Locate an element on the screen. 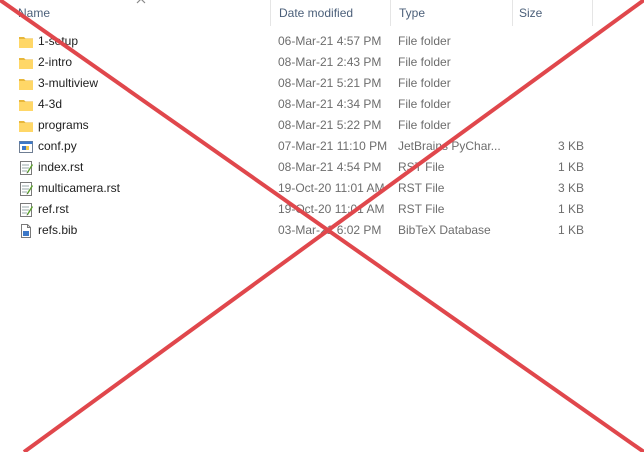  file-date: 03-Mar-21 6:02 PM is located at coordinates (330, 230).